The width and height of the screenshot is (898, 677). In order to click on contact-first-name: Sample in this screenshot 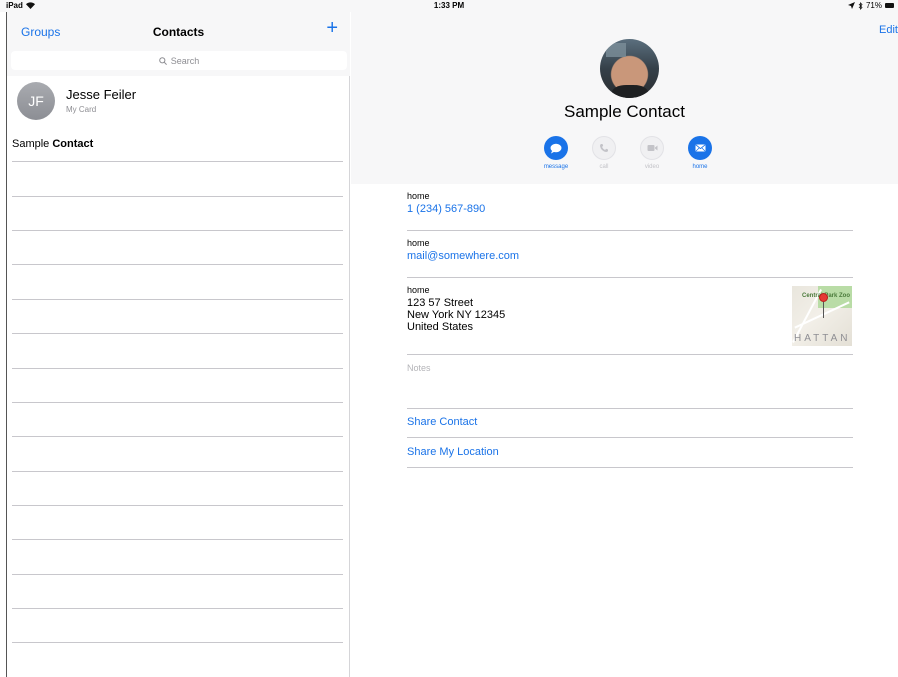, I will do `click(31, 144)`.